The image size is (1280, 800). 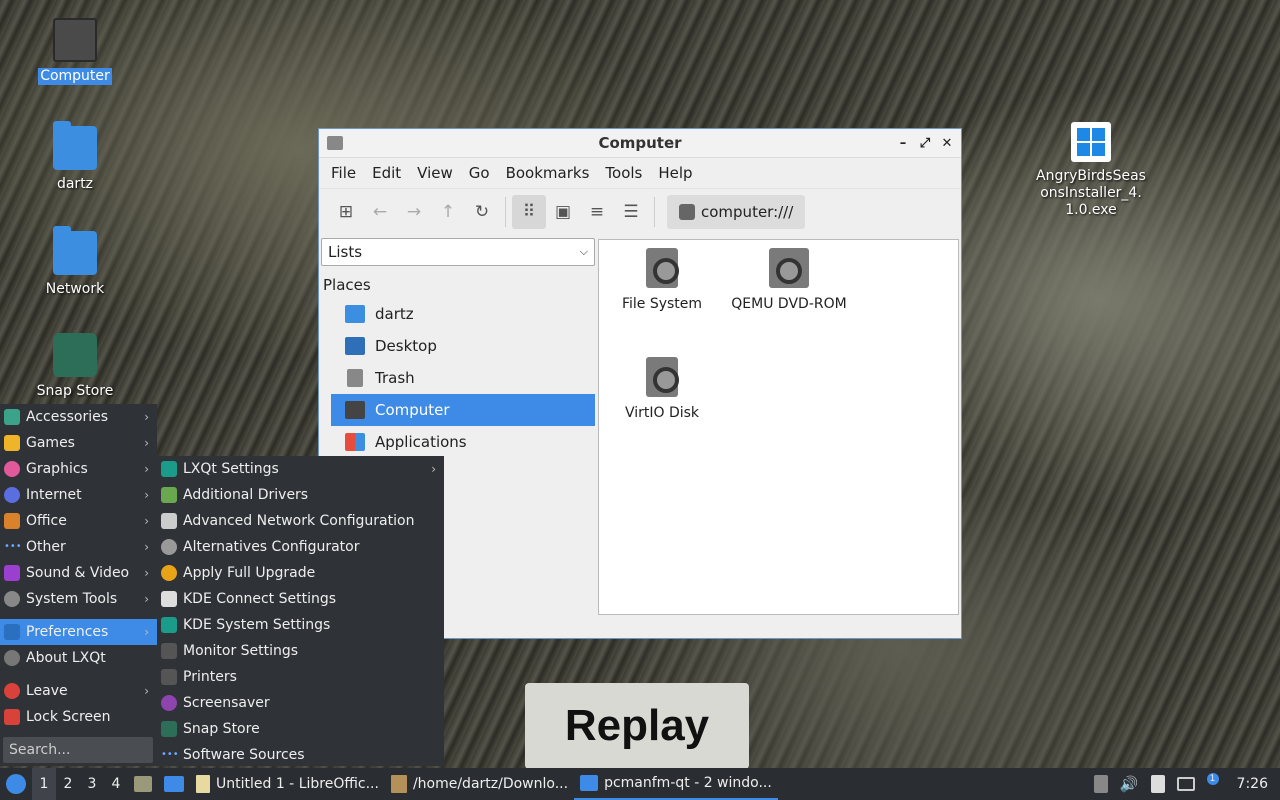 What do you see at coordinates (355, 346) in the screenshot?
I see `desktop-icon` at bounding box center [355, 346].